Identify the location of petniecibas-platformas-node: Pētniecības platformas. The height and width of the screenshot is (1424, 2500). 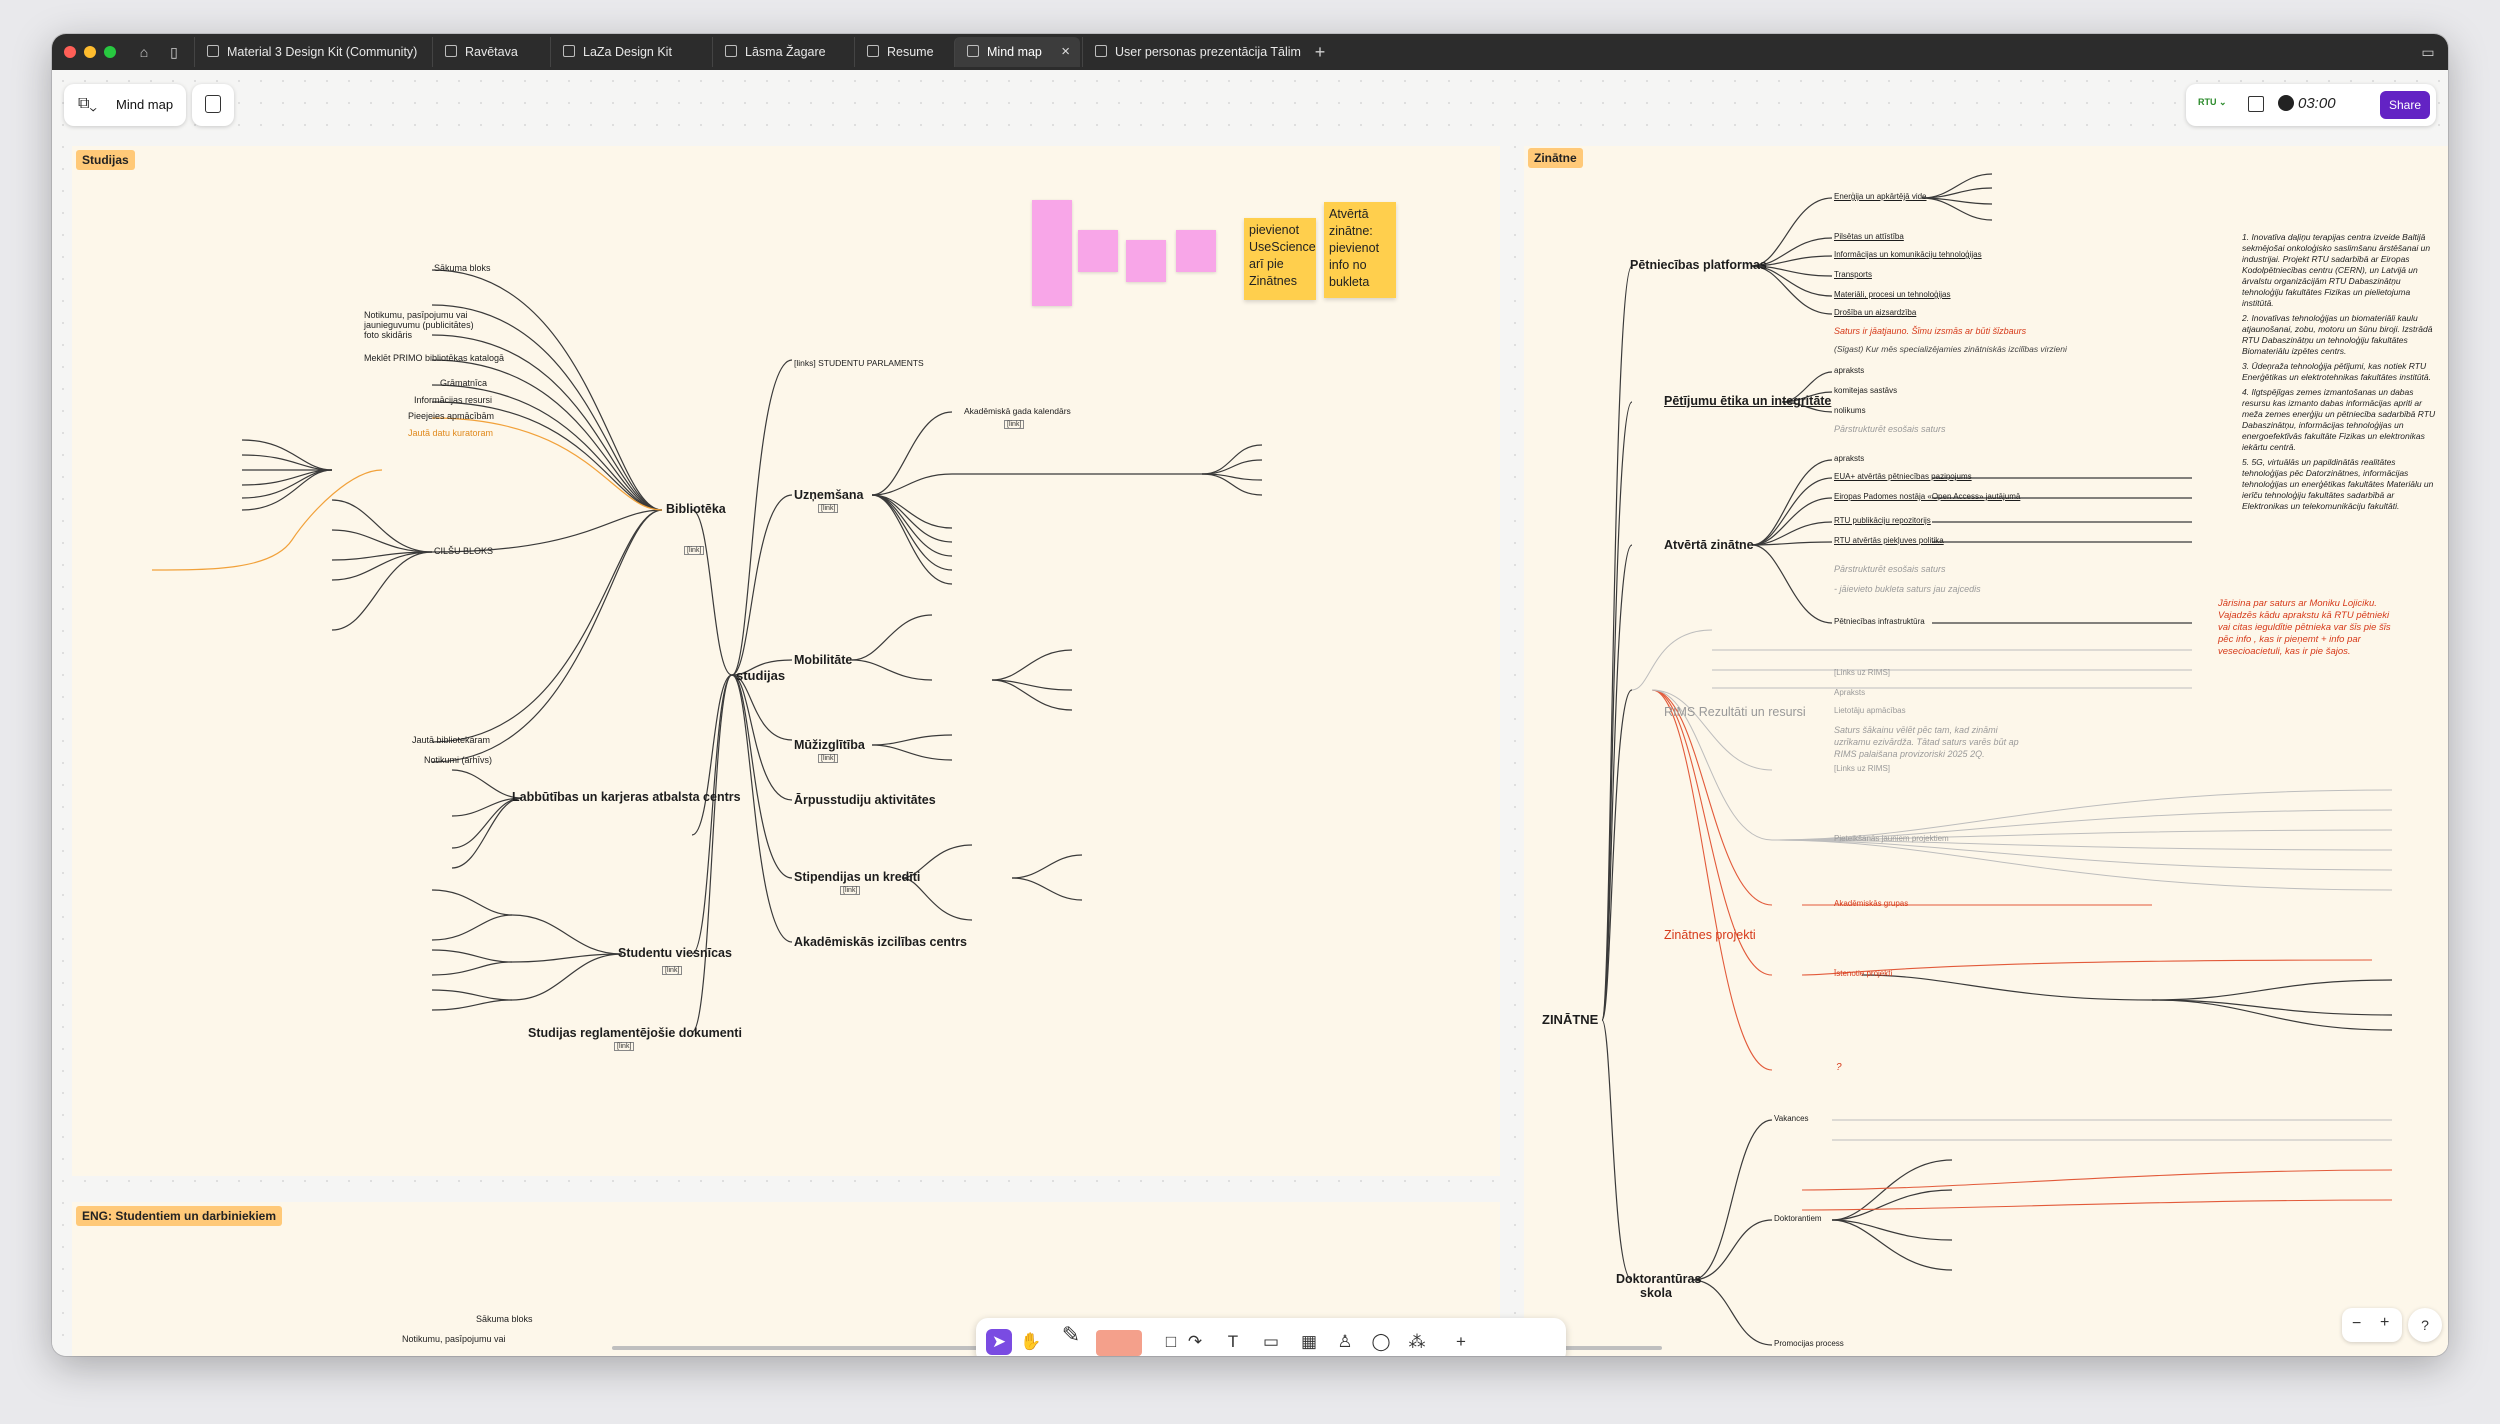
(1698, 265).